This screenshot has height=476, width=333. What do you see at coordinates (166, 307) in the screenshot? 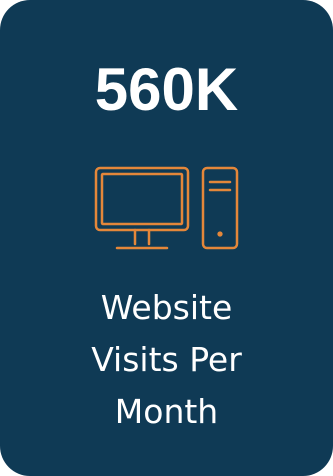
I see `stat-label-line-1: Website` at bounding box center [166, 307].